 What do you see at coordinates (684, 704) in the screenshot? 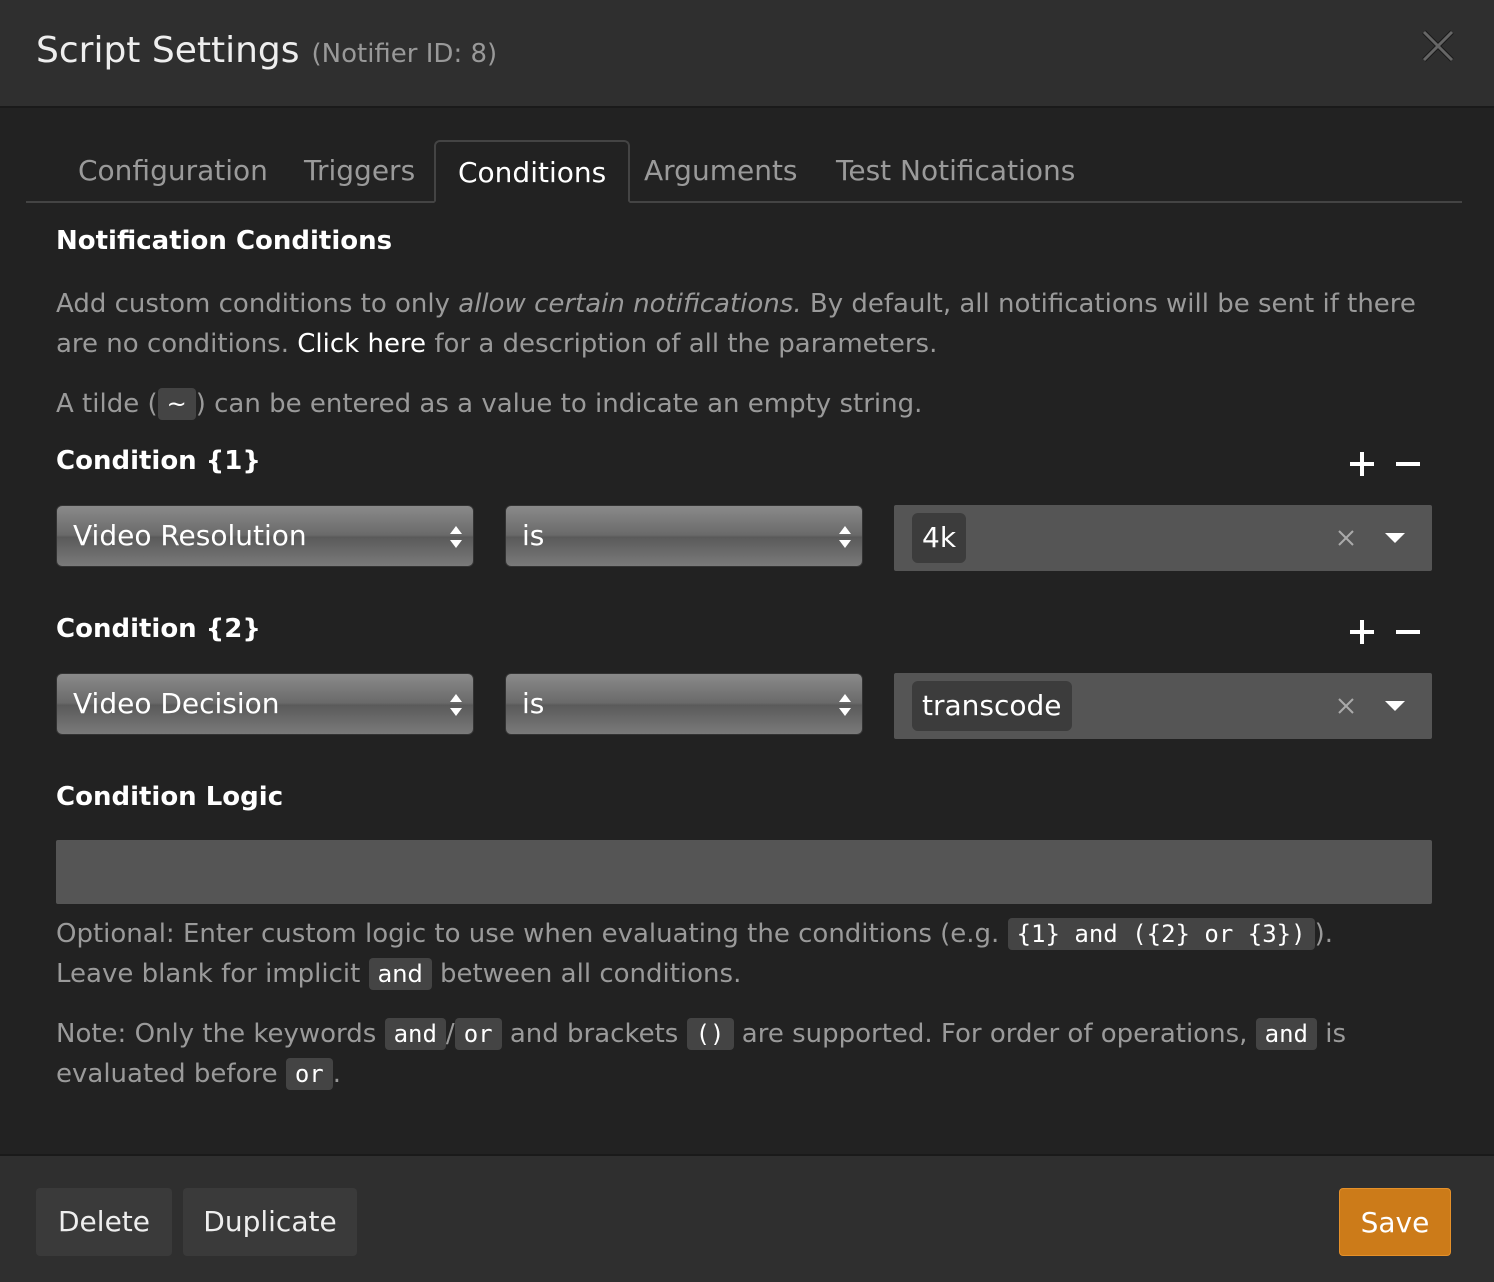
I see `condition-2-operator-select: is` at bounding box center [684, 704].